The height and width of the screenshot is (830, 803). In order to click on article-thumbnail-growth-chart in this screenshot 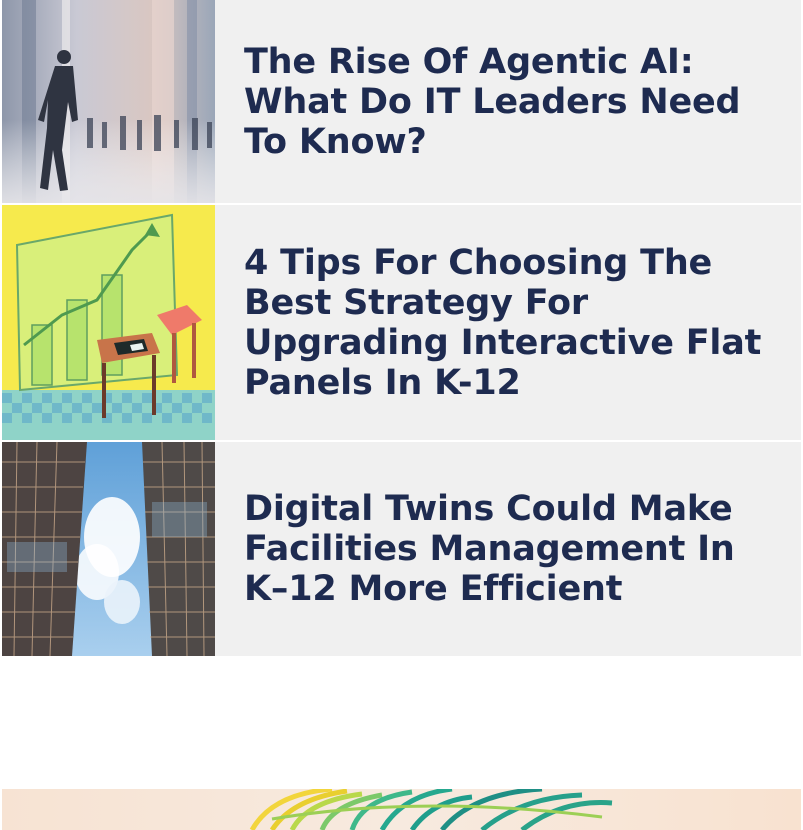, I will do `click(108, 322)`.